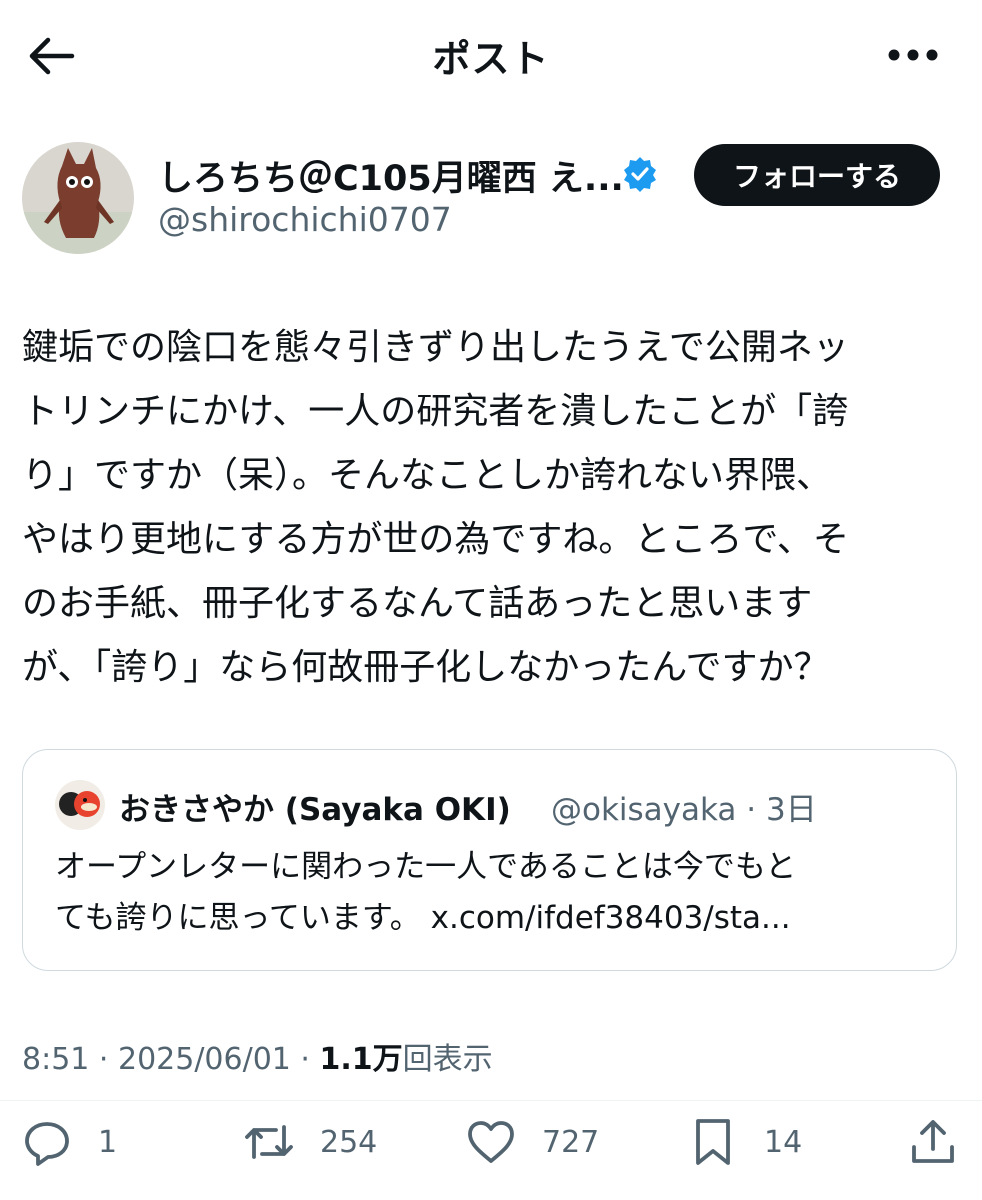 Image resolution: width=982 pixels, height=1200 pixels. Describe the element at coordinates (69, 1142) in the screenshot. I see `reply-button: 1` at that location.